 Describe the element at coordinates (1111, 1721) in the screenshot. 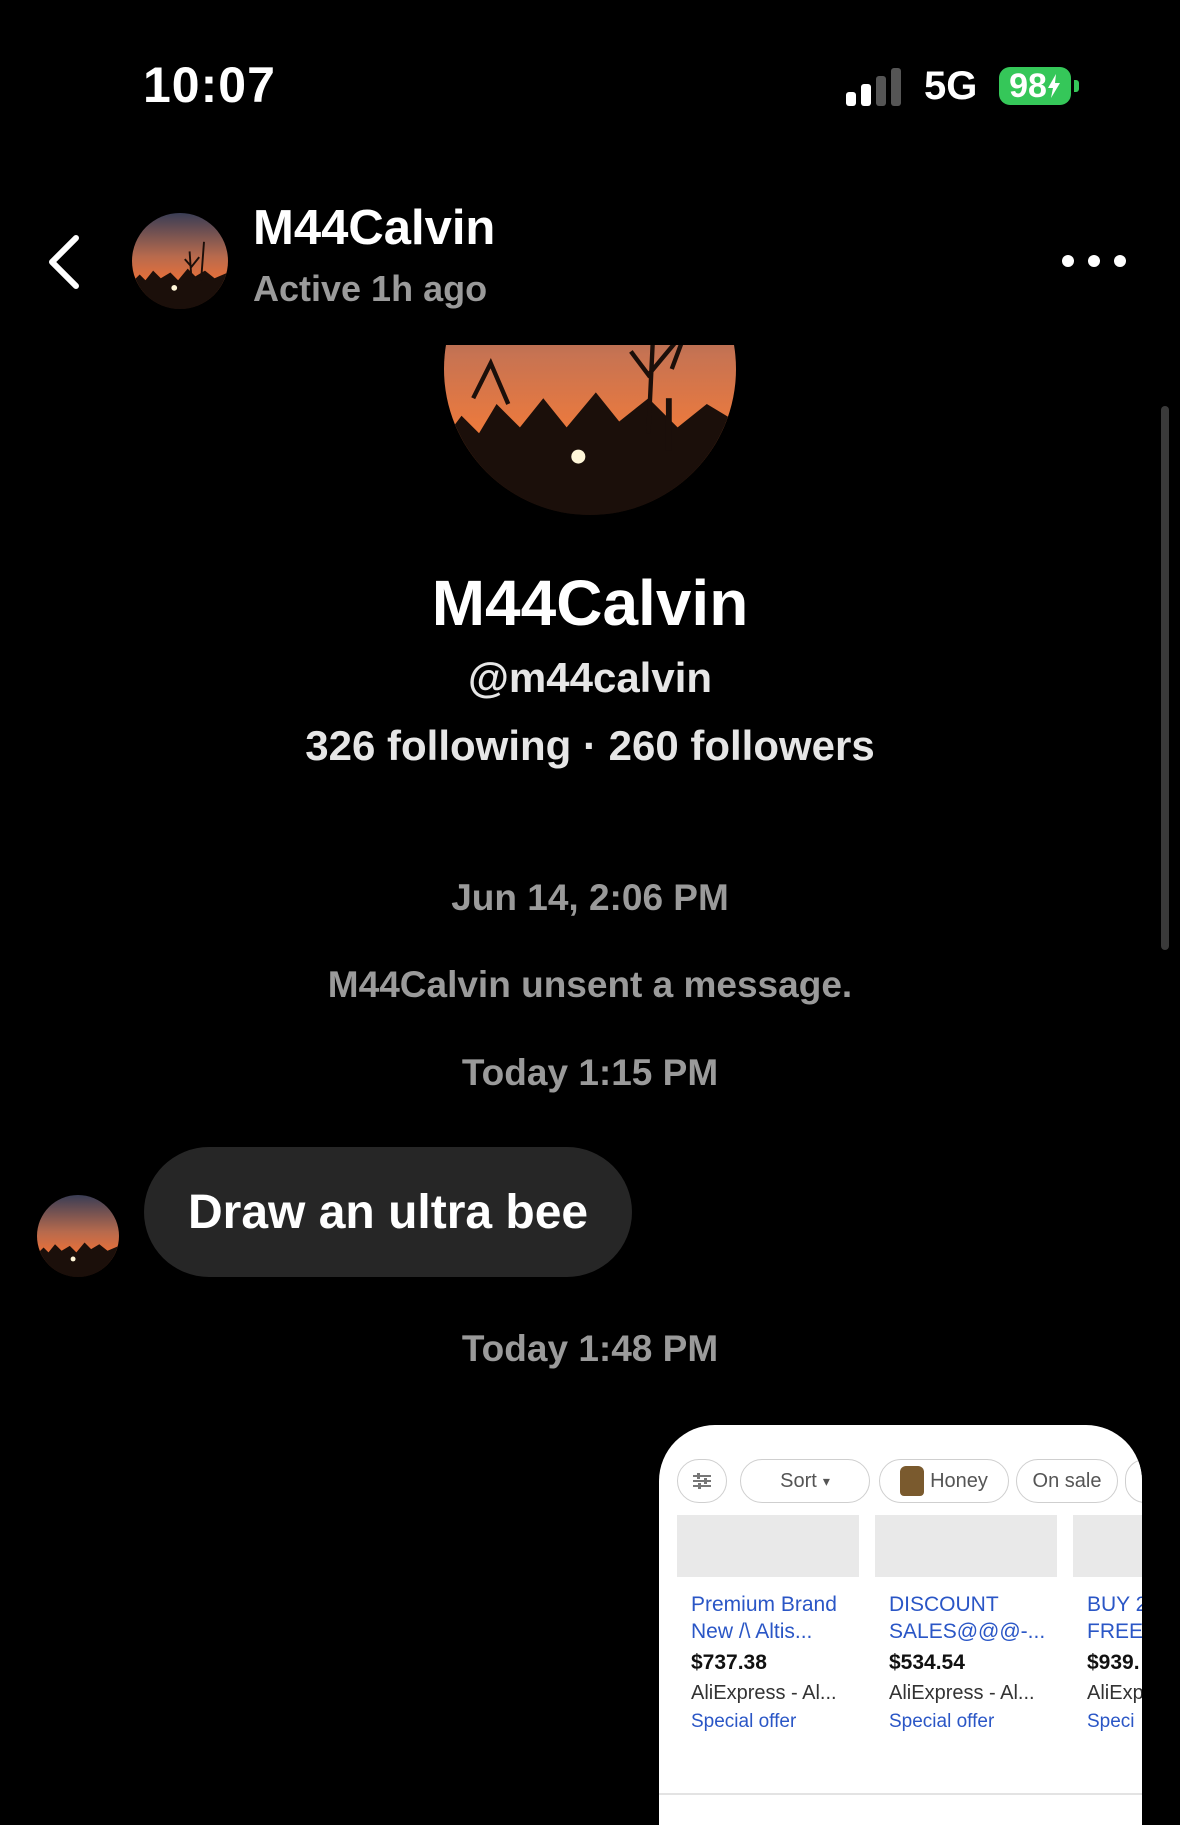

I see `product-offer: Speci` at that location.